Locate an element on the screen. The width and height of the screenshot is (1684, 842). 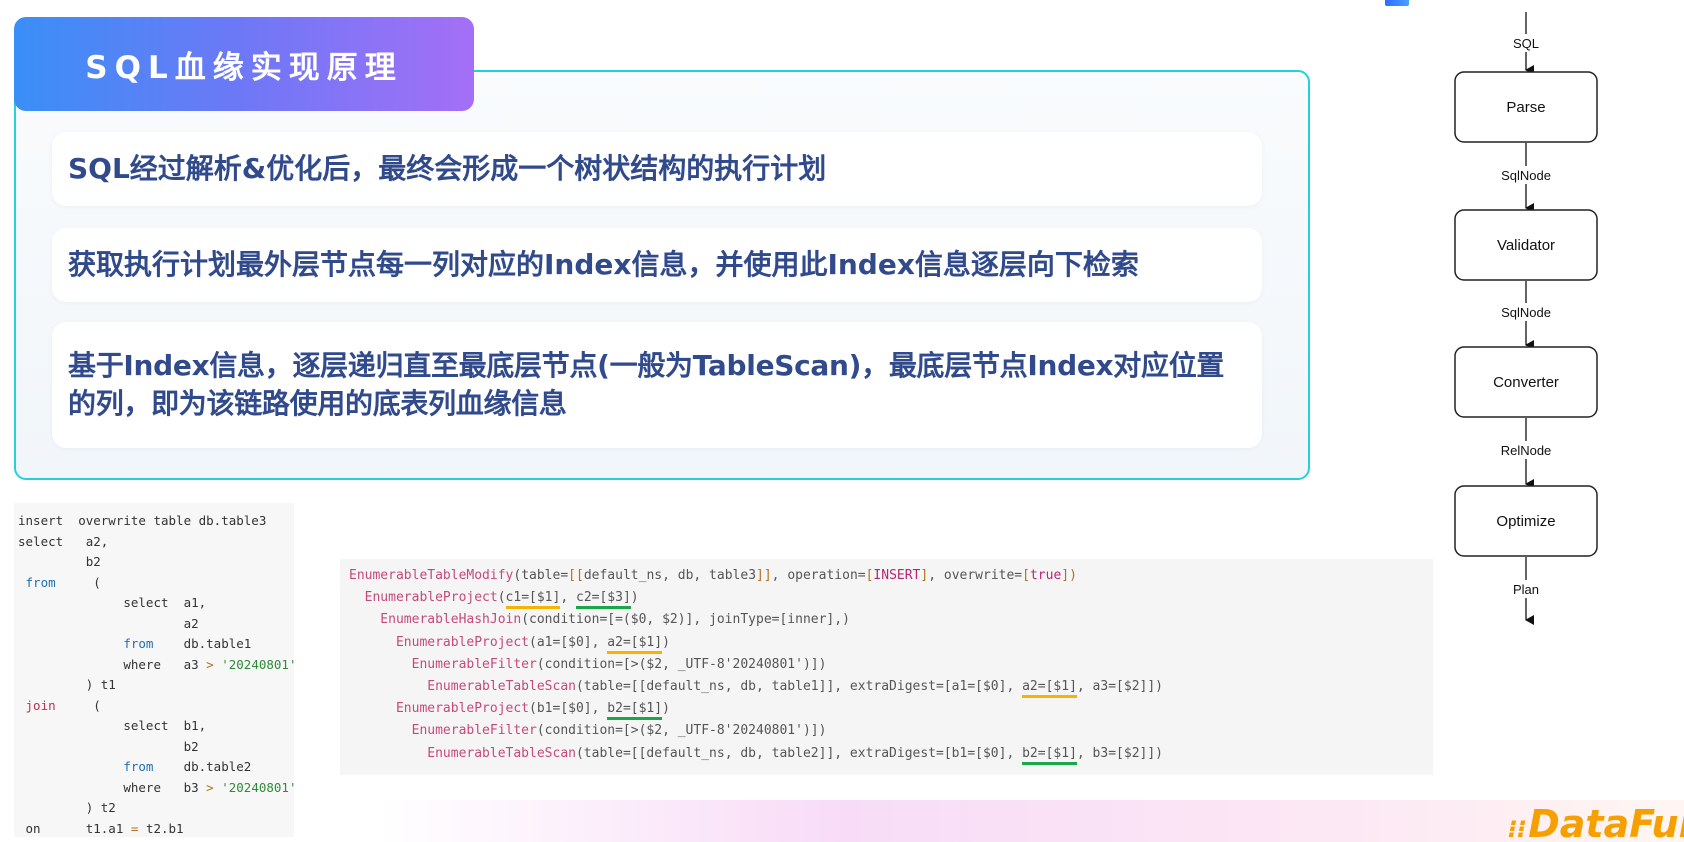
lineage-highlight-orange: c1=[$1] is located at coordinates (533, 600).